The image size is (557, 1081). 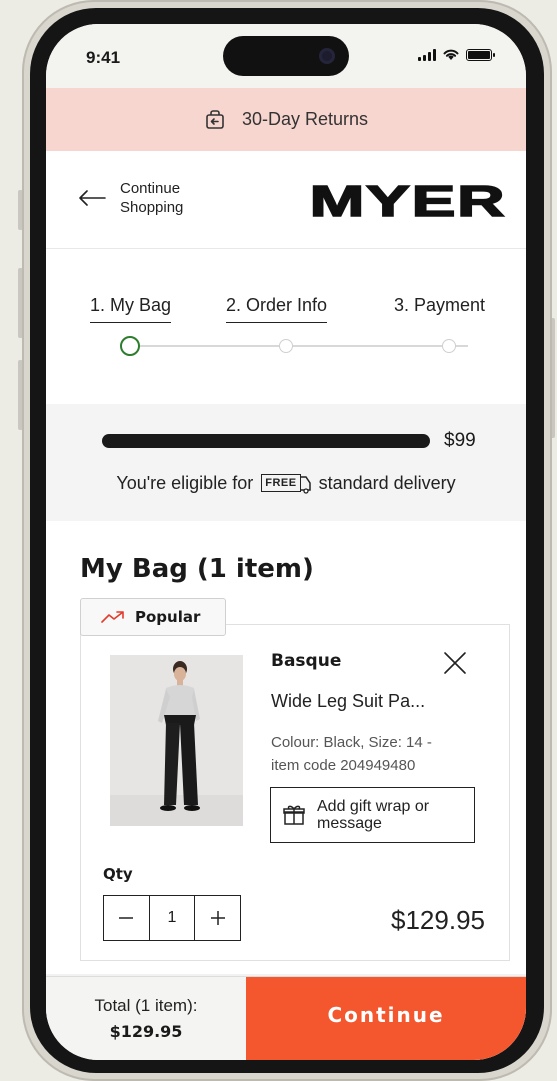 What do you see at coordinates (298, 346) in the screenshot?
I see `steps-progress-line` at bounding box center [298, 346].